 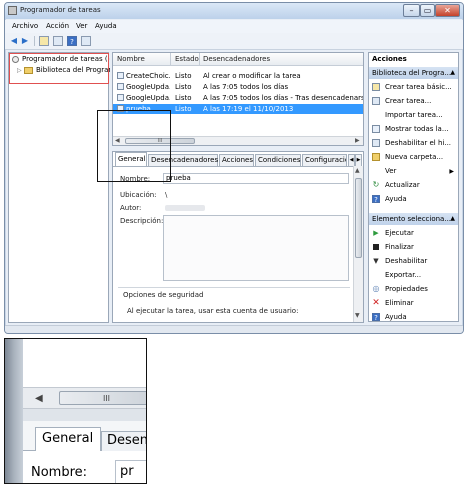 I want to click on section-selected-header: Elemento selecciona... ▲, so click(x=413, y=219).